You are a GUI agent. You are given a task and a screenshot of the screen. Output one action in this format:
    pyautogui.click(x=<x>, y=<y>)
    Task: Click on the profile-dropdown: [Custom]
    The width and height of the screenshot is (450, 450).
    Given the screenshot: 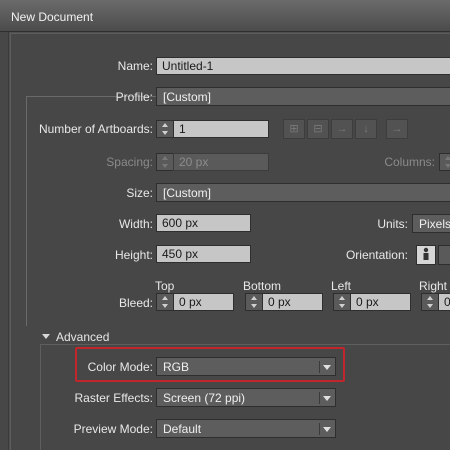 What is the action you would take?
    pyautogui.click(x=303, y=96)
    